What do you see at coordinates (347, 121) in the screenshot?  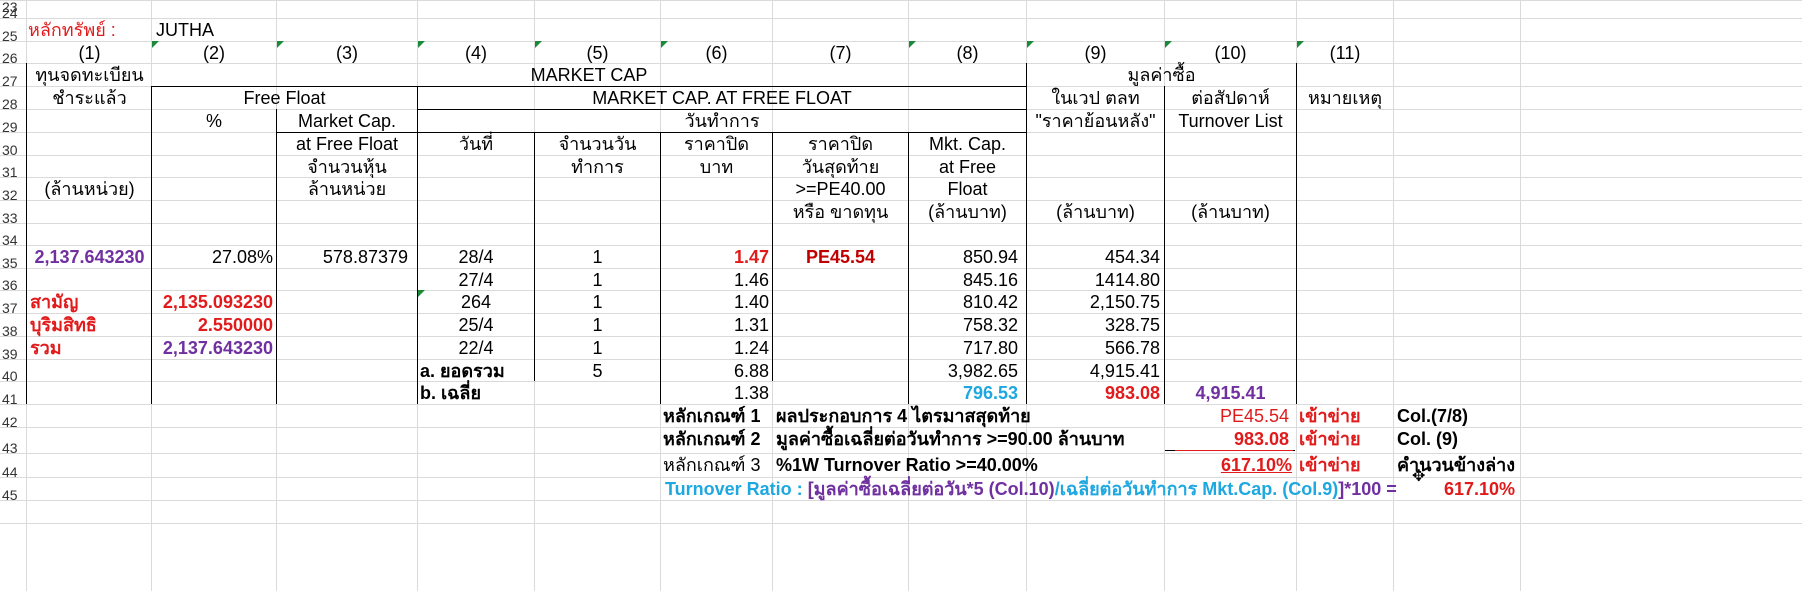 I see `mcap-ff-label-1: Market Cap.` at bounding box center [347, 121].